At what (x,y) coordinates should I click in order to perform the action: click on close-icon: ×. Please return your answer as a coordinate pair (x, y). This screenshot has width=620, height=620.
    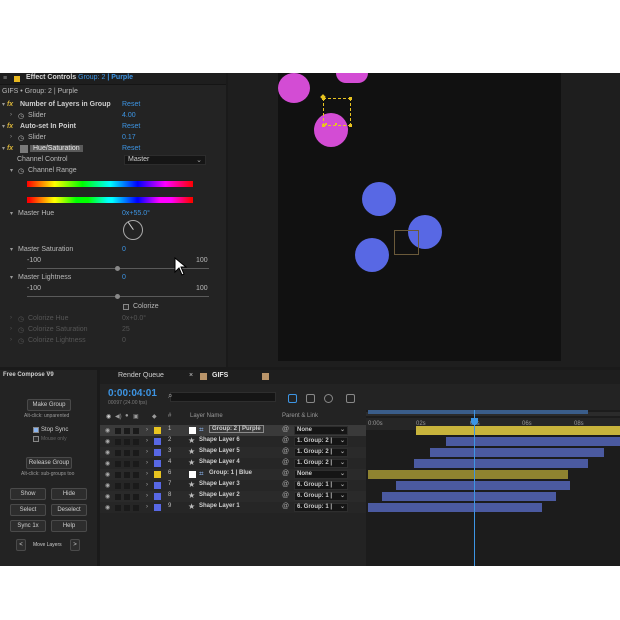
    Looking at the image, I should click on (191, 375).